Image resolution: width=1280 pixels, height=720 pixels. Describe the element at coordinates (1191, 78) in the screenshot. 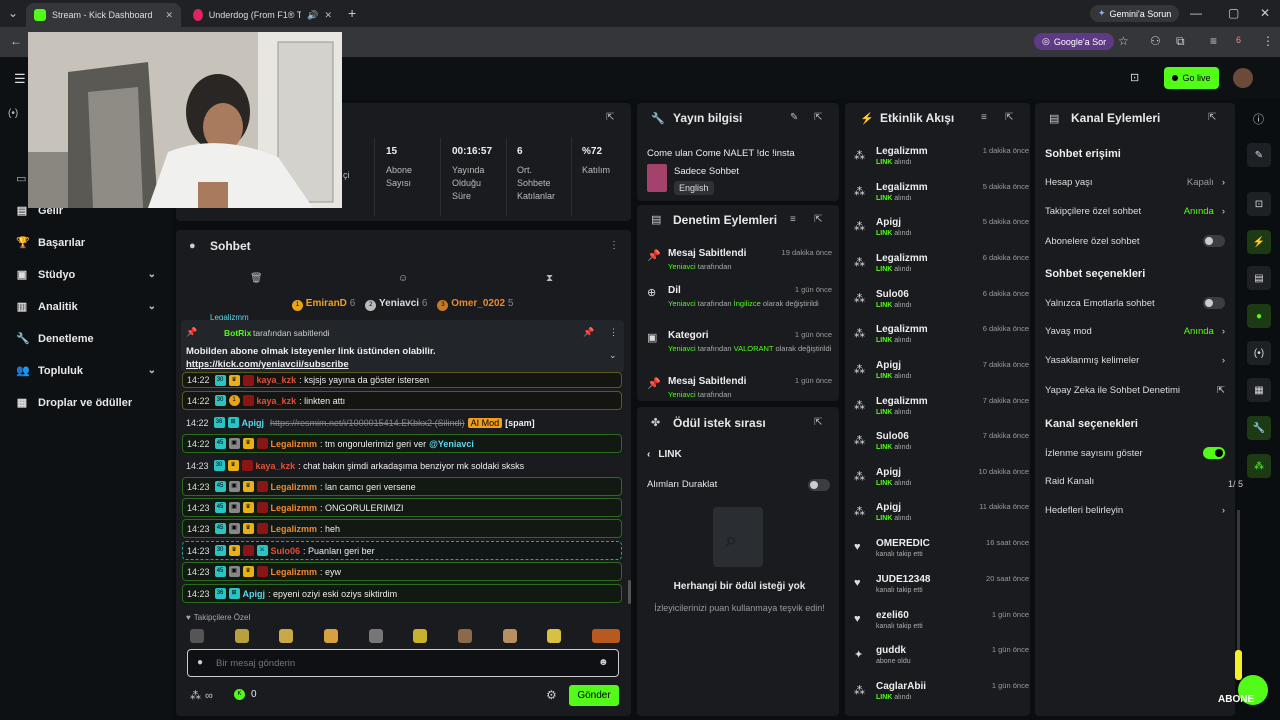

I see `go-live-button: Go live` at that location.